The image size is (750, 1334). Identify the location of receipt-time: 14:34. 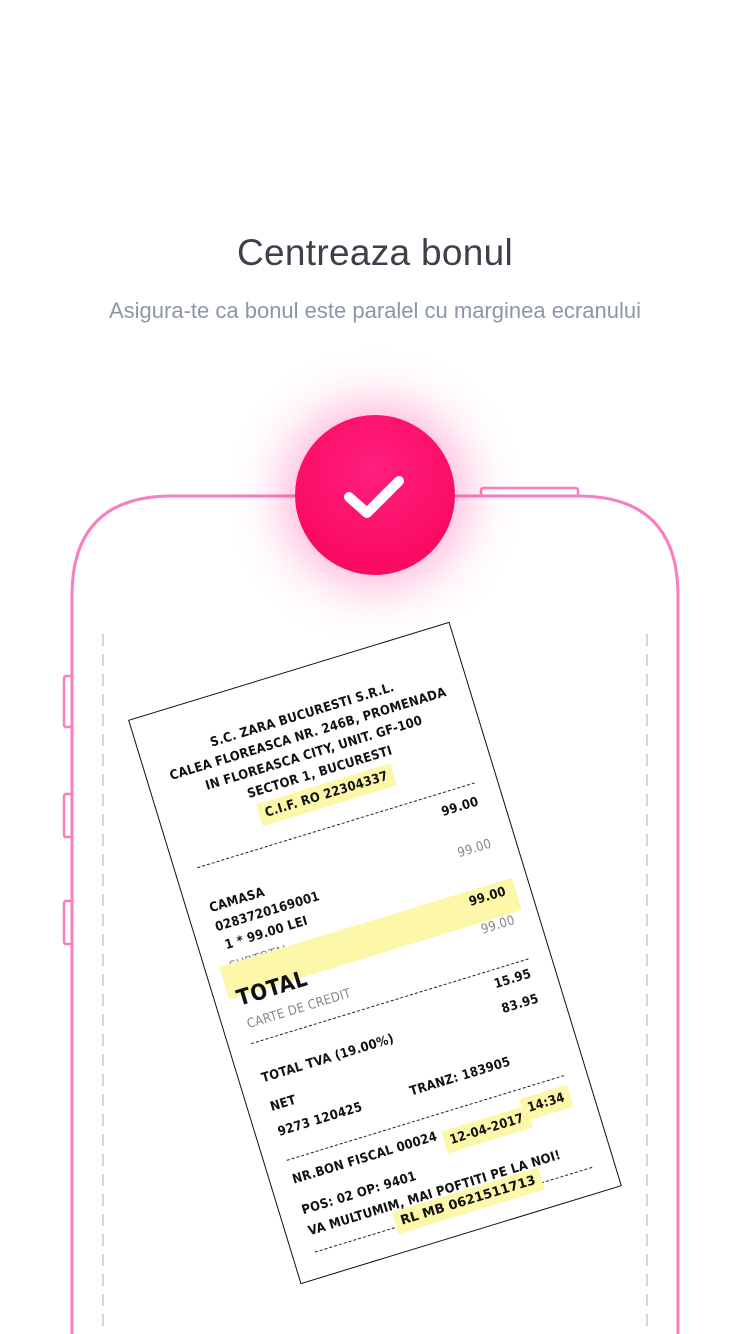
(546, 1103).